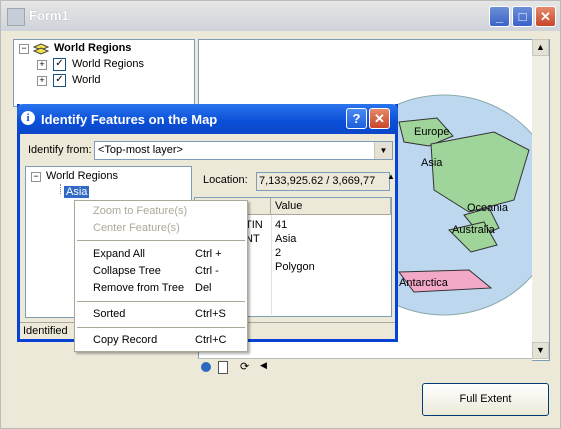 The image size is (561, 429). What do you see at coordinates (545, 16) in the screenshot?
I see `close-button: ✕` at bounding box center [545, 16].